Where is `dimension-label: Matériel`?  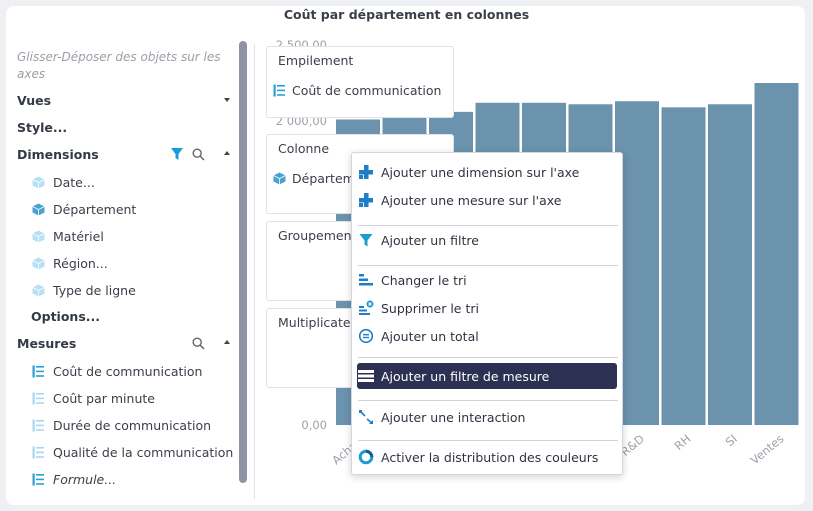 dimension-label: Matériel is located at coordinates (78, 236).